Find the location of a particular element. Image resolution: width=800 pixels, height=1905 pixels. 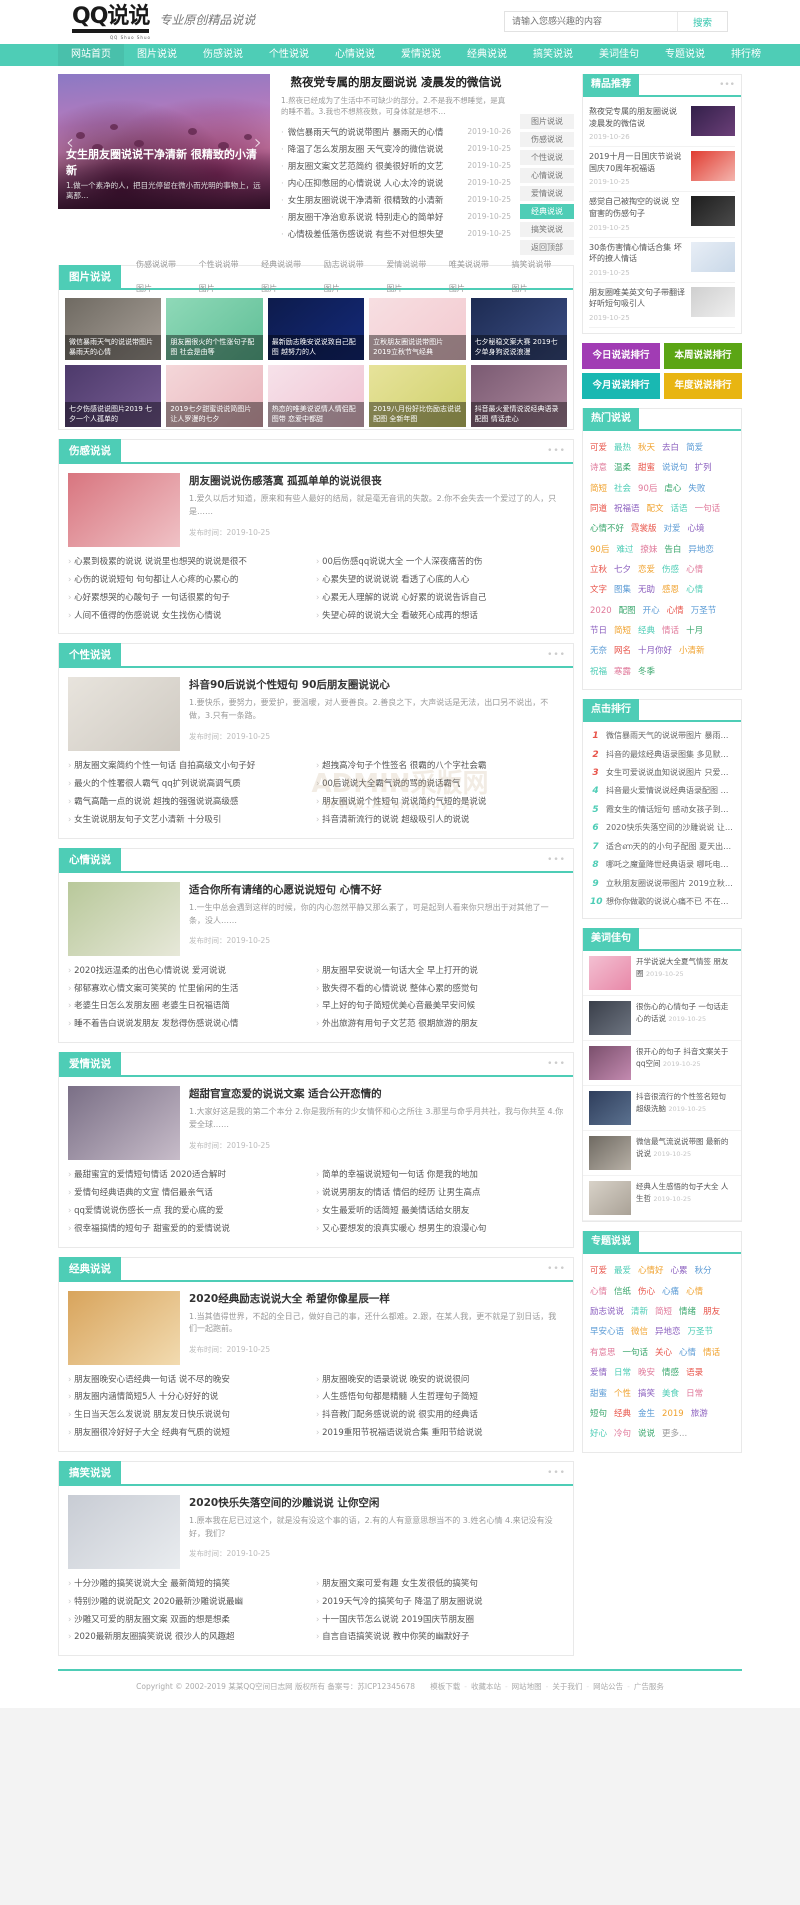

nav-item-3: 个性说说 is located at coordinates (289, 55).